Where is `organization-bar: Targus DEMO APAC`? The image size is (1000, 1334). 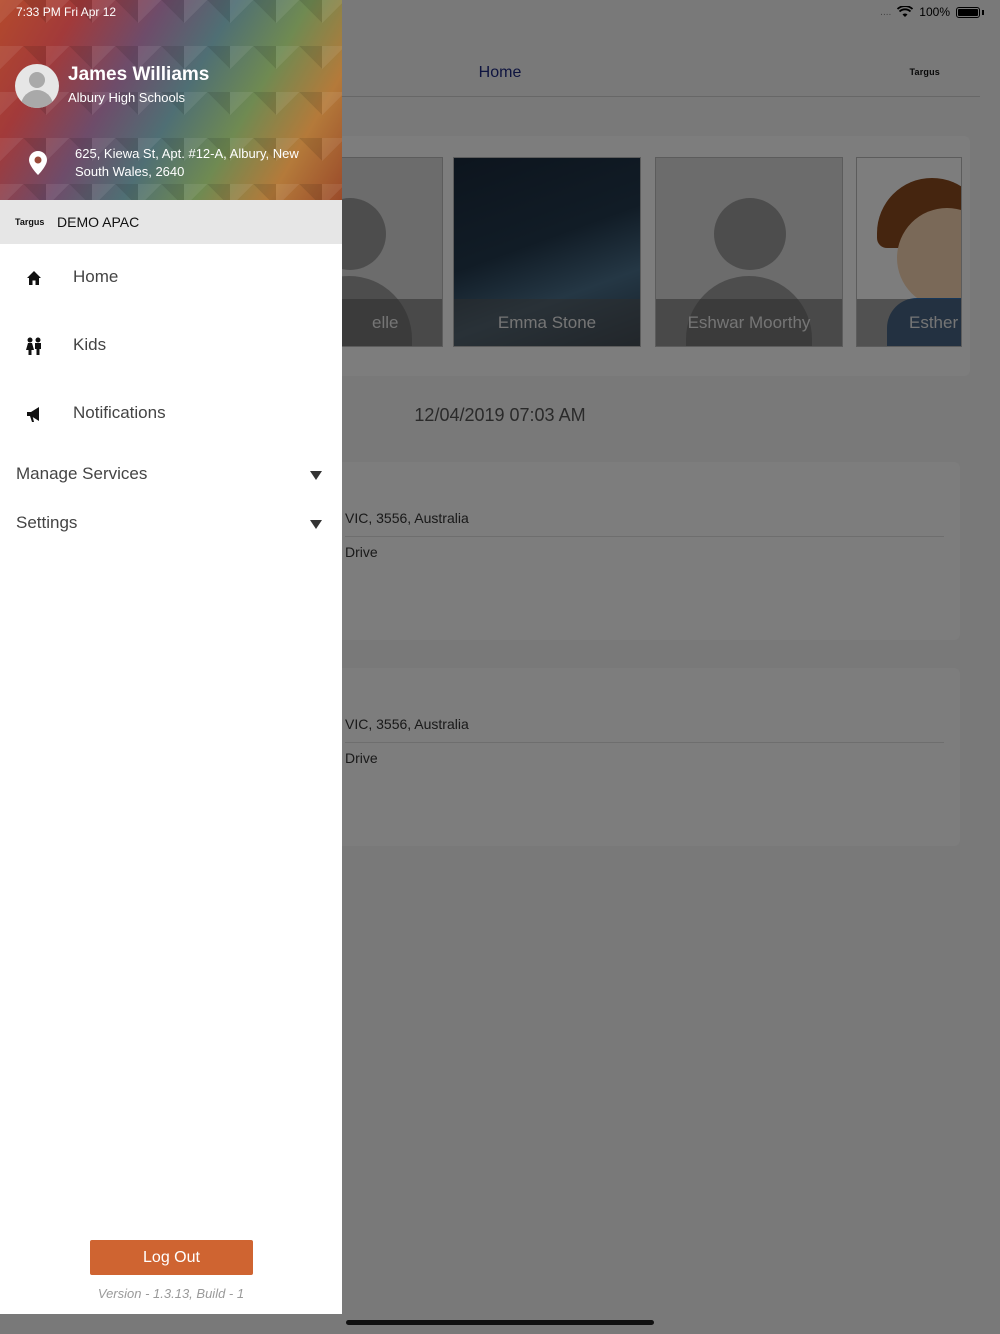 organization-bar: Targus DEMO APAC is located at coordinates (171, 222).